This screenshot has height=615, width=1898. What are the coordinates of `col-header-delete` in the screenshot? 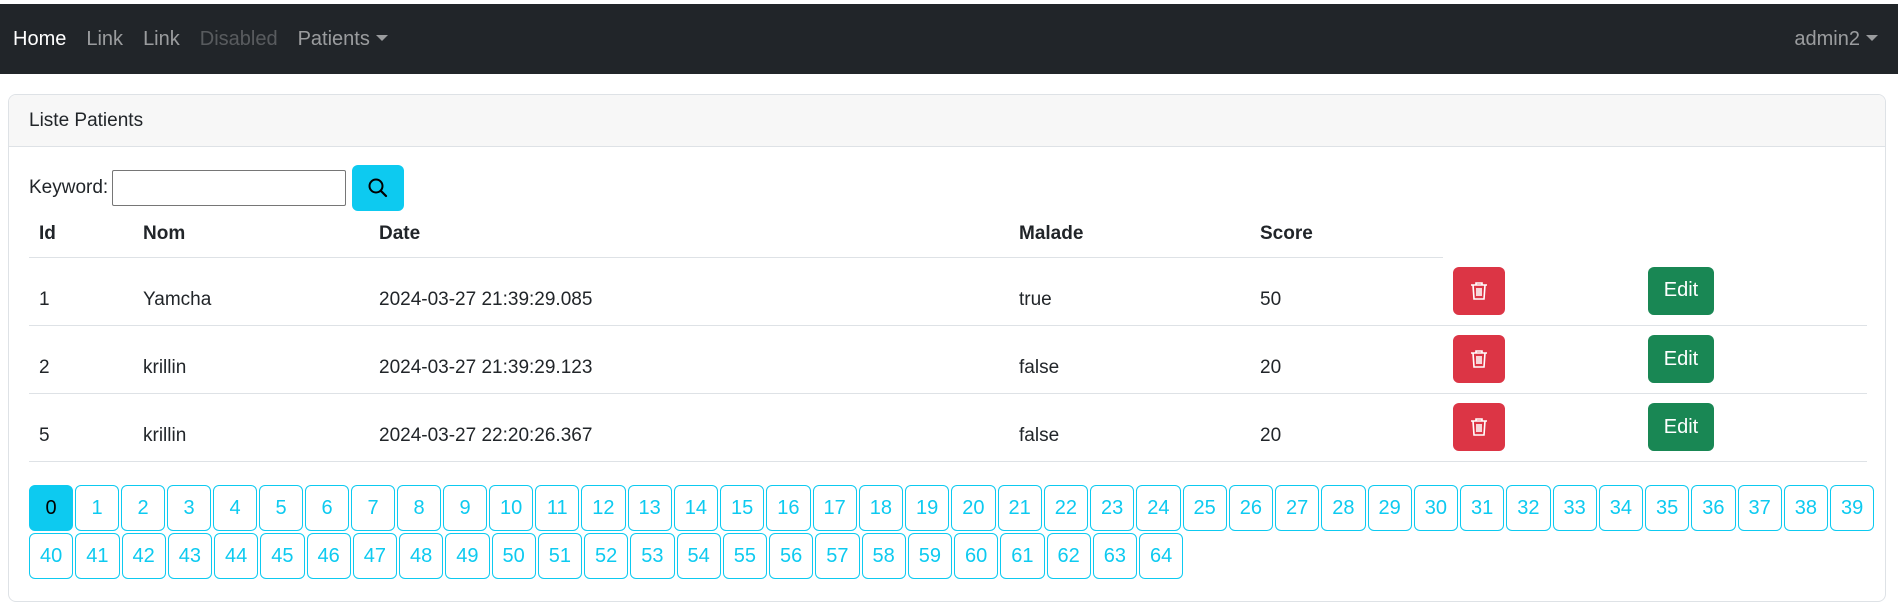 It's located at (1540, 234).